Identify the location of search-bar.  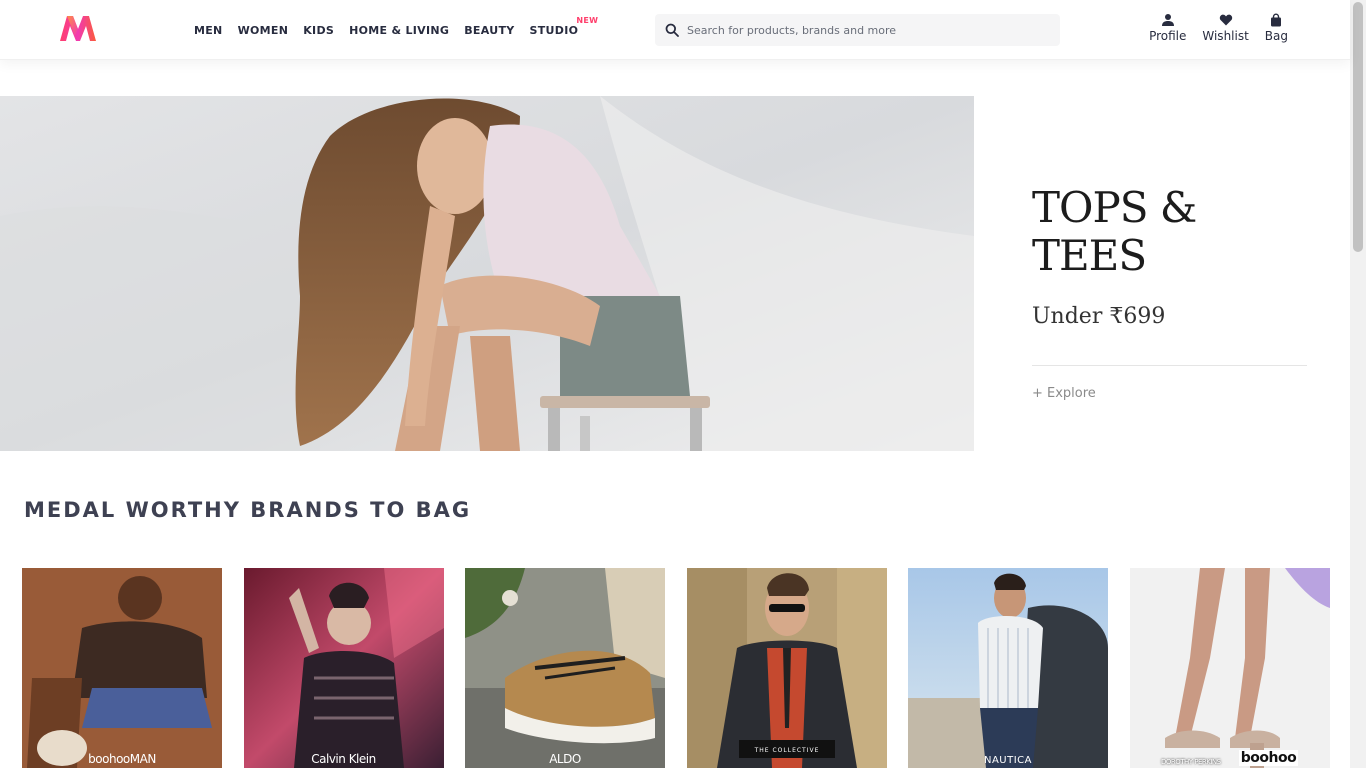
(857, 30).